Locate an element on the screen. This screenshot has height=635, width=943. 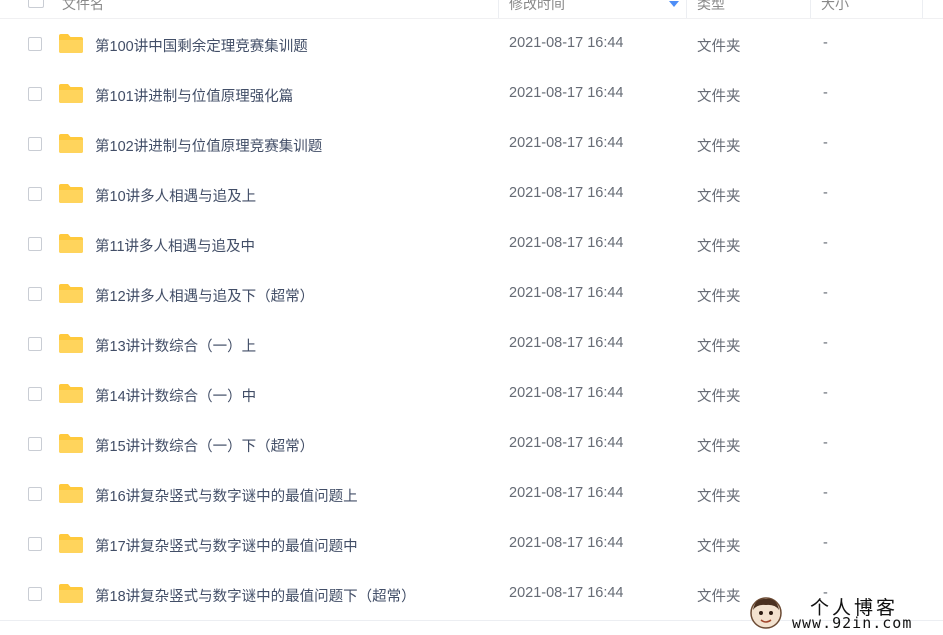
watermark-url: www.92in.com is located at coordinates (852, 623).